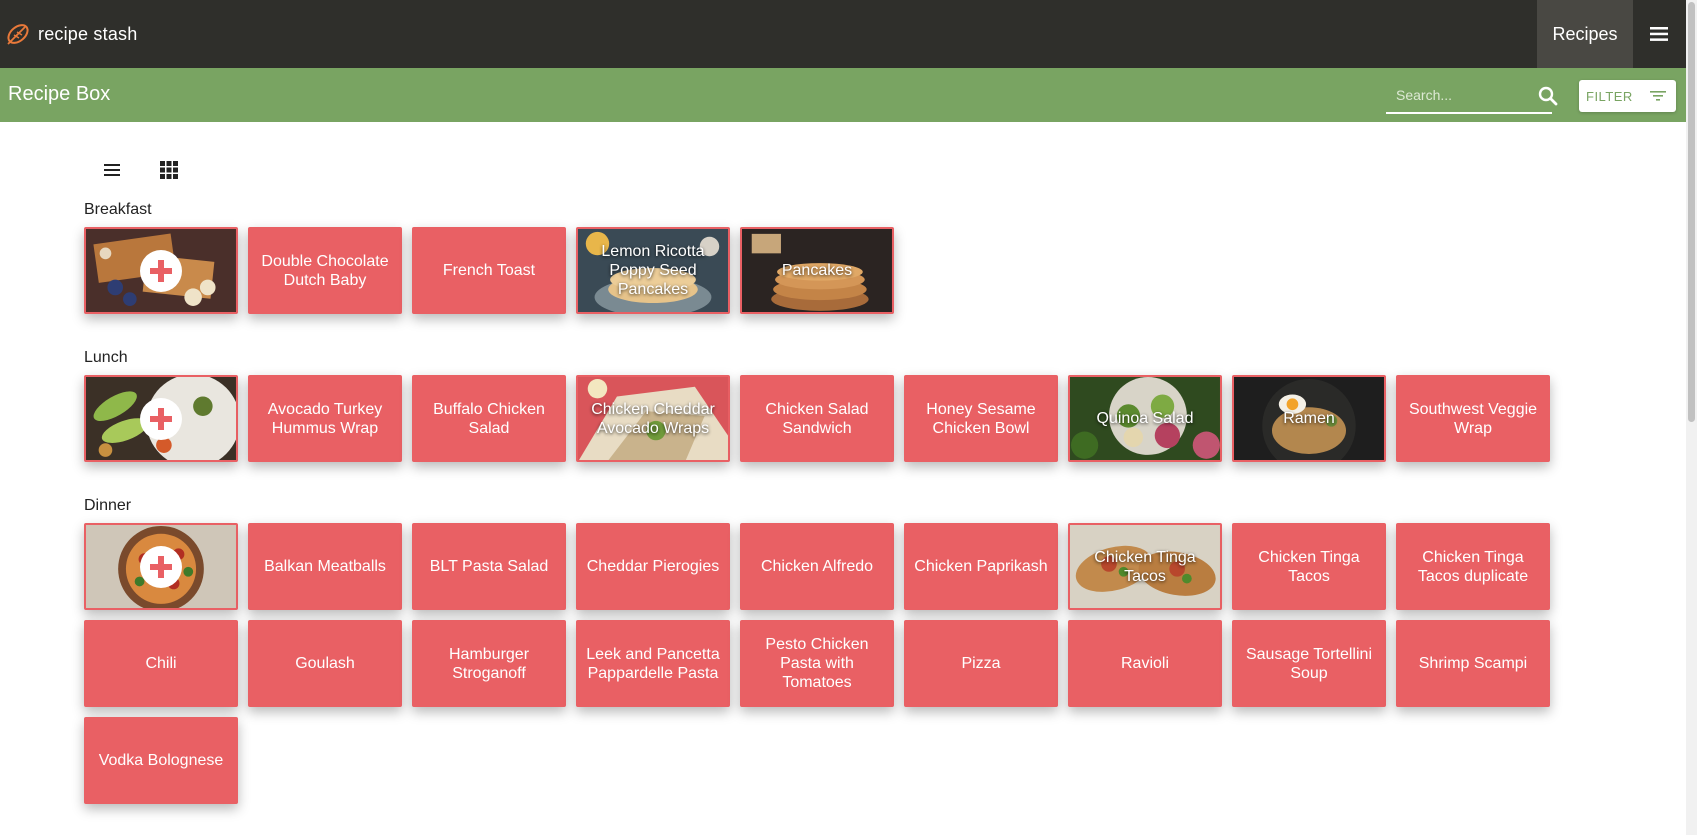  I want to click on recipe-tile: BLT Pasta Salad, so click(489, 566).